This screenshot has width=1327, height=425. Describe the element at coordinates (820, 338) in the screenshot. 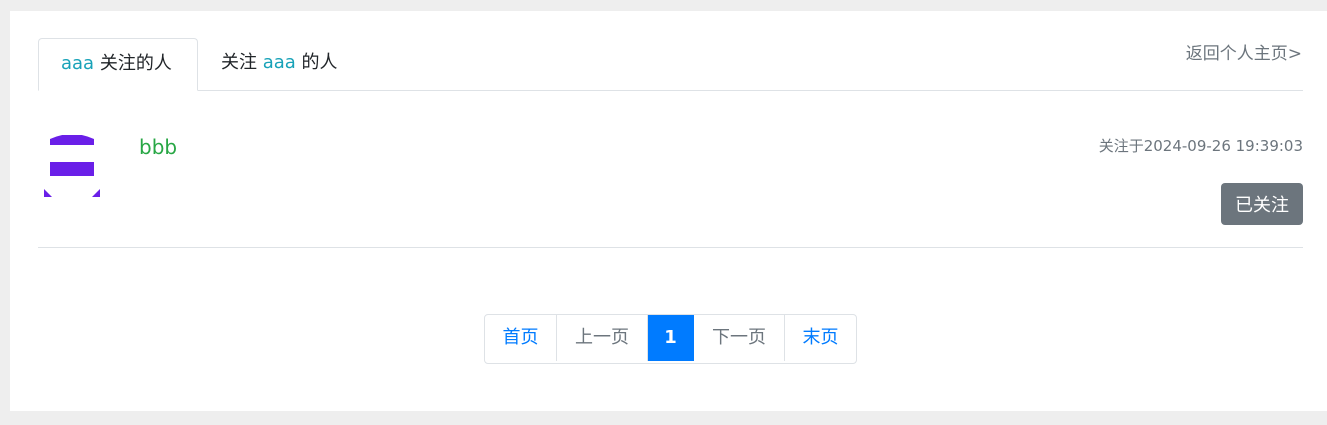

I see `last-page-button: 末页` at that location.